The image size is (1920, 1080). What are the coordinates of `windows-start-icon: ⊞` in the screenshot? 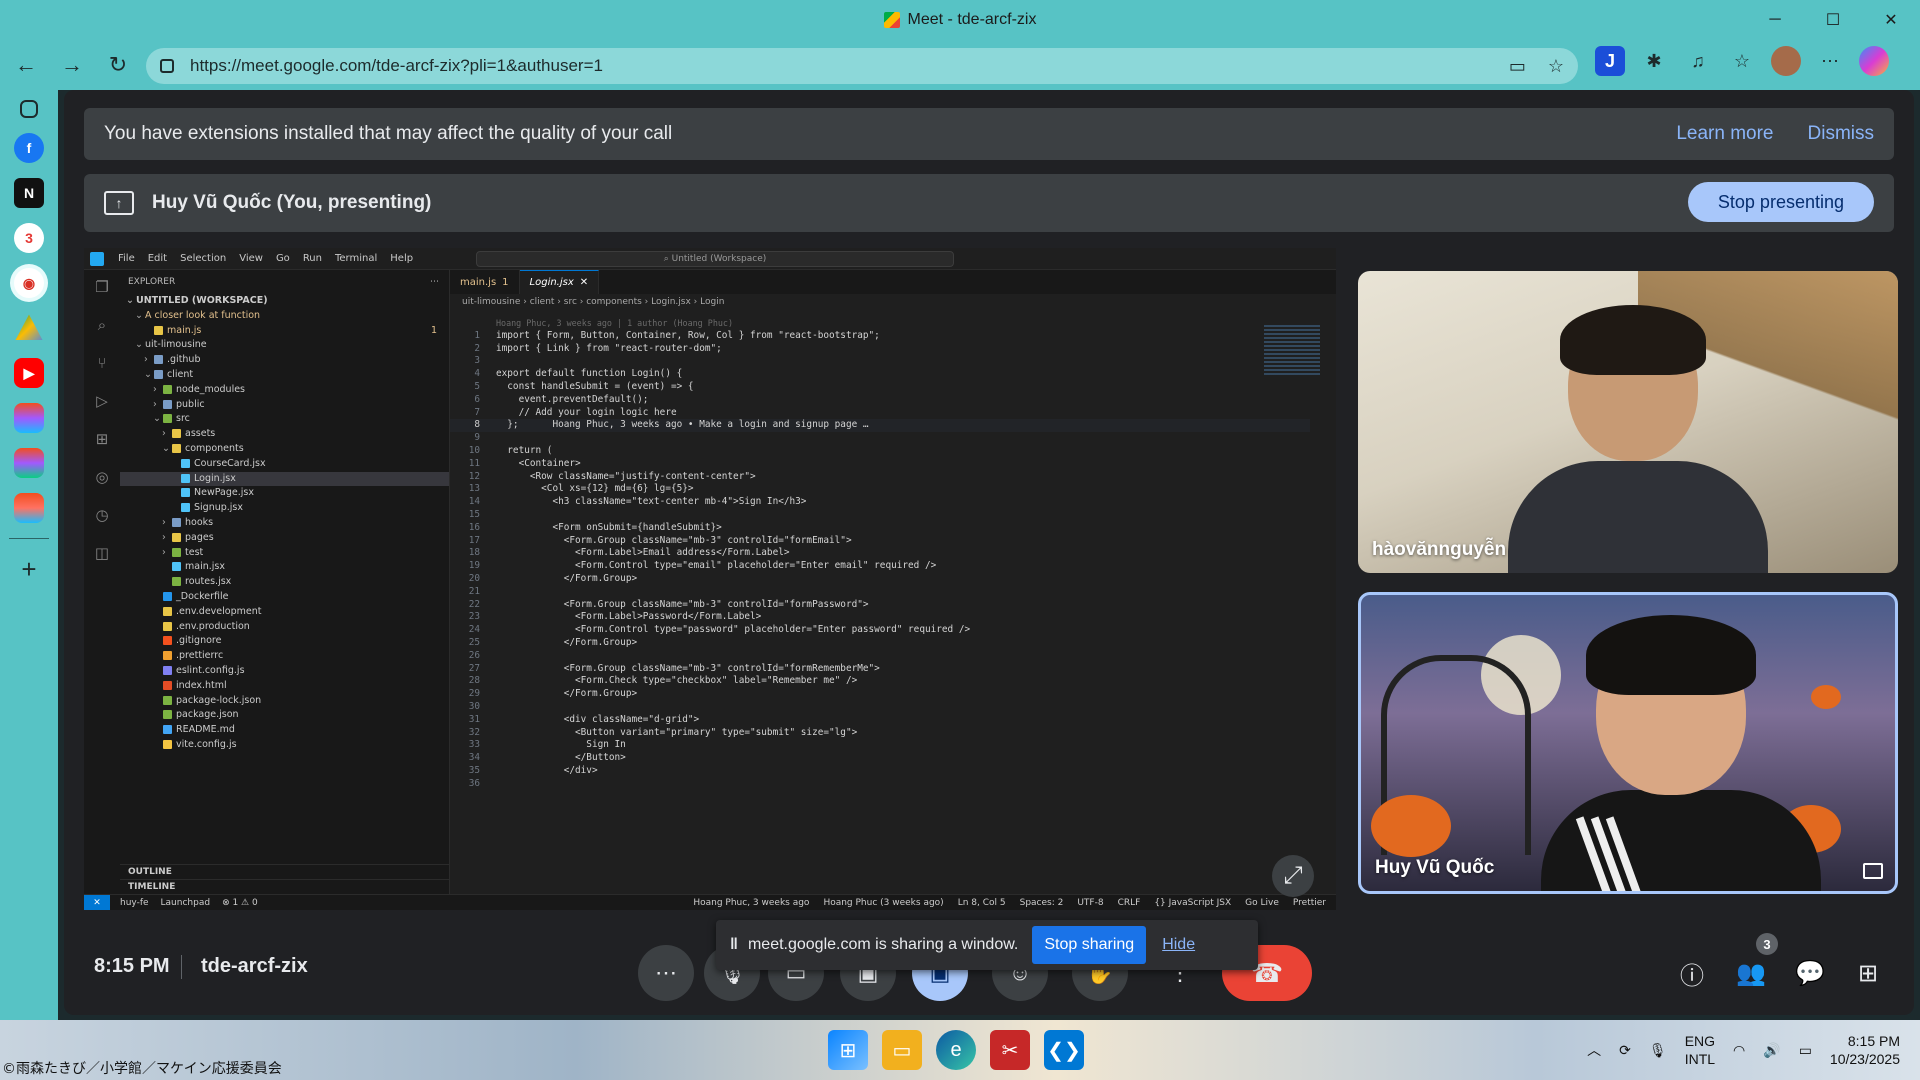 It's located at (848, 1050).